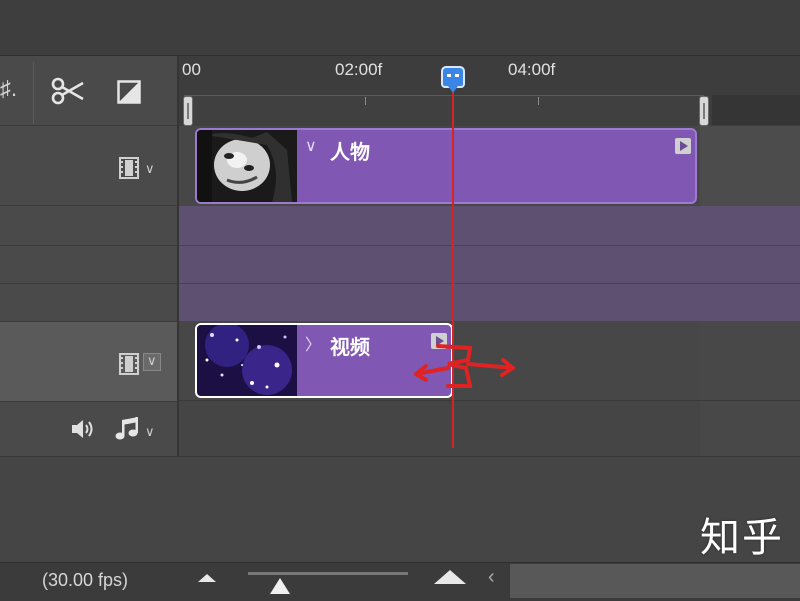 This screenshot has width=800, height=601. What do you see at coordinates (350, 347) in the screenshot?
I see `clip-label: 视频` at bounding box center [350, 347].